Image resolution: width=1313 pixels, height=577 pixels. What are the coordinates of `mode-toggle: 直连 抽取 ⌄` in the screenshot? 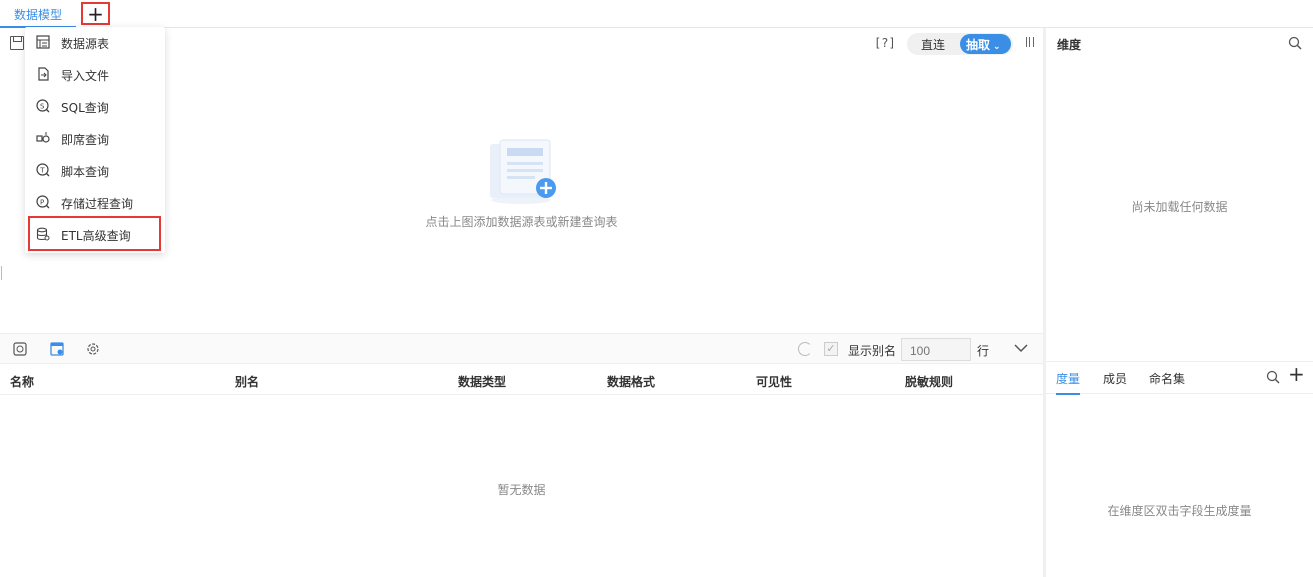 It's located at (960, 44).